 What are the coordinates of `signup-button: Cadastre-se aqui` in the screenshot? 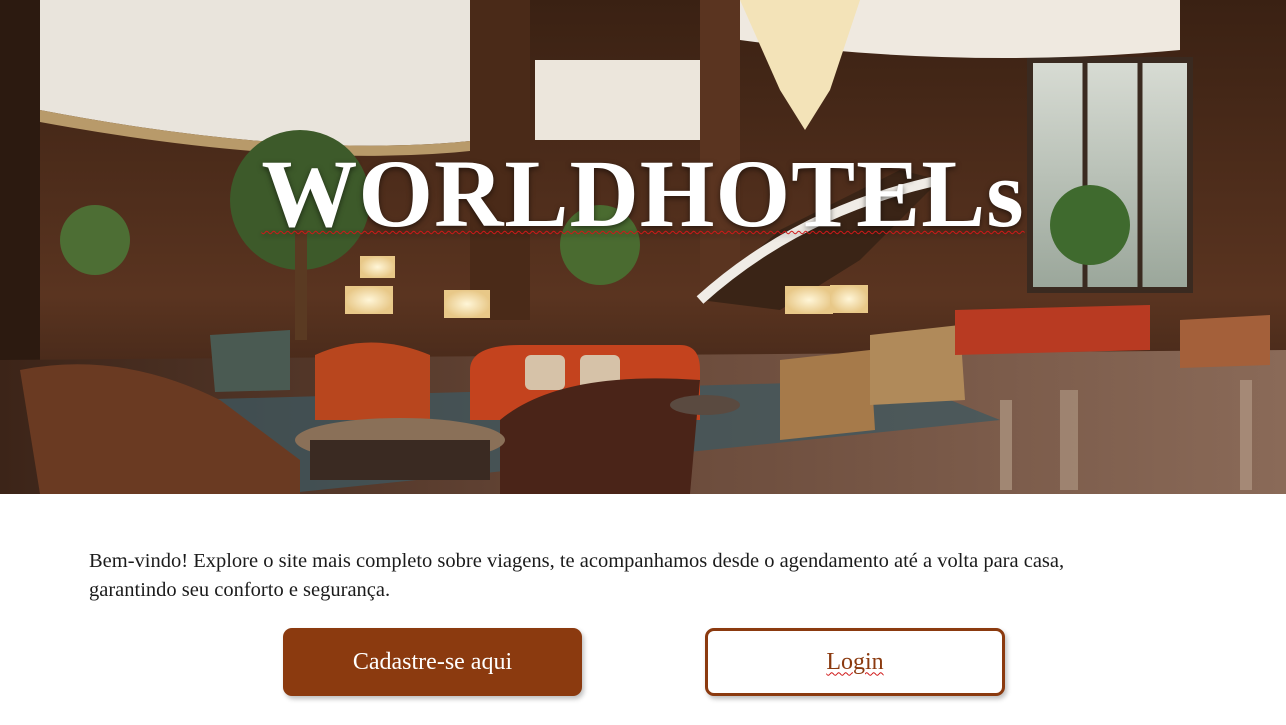 It's located at (432, 662).